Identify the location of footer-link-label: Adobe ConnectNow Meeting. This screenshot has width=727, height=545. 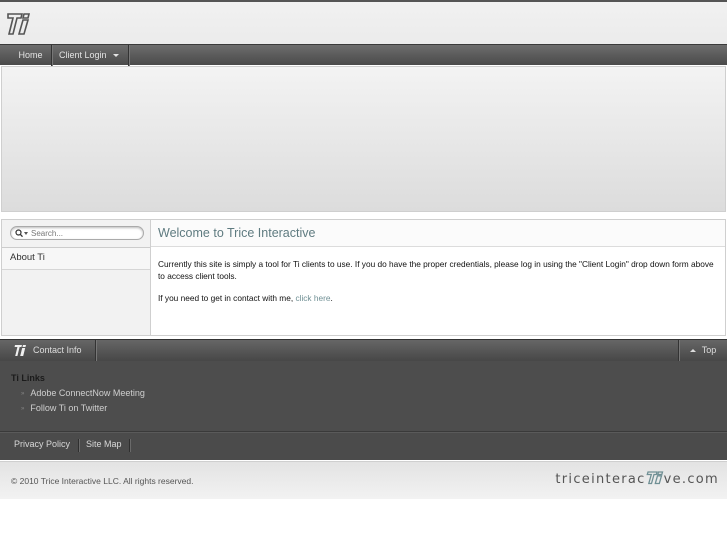
(87, 393).